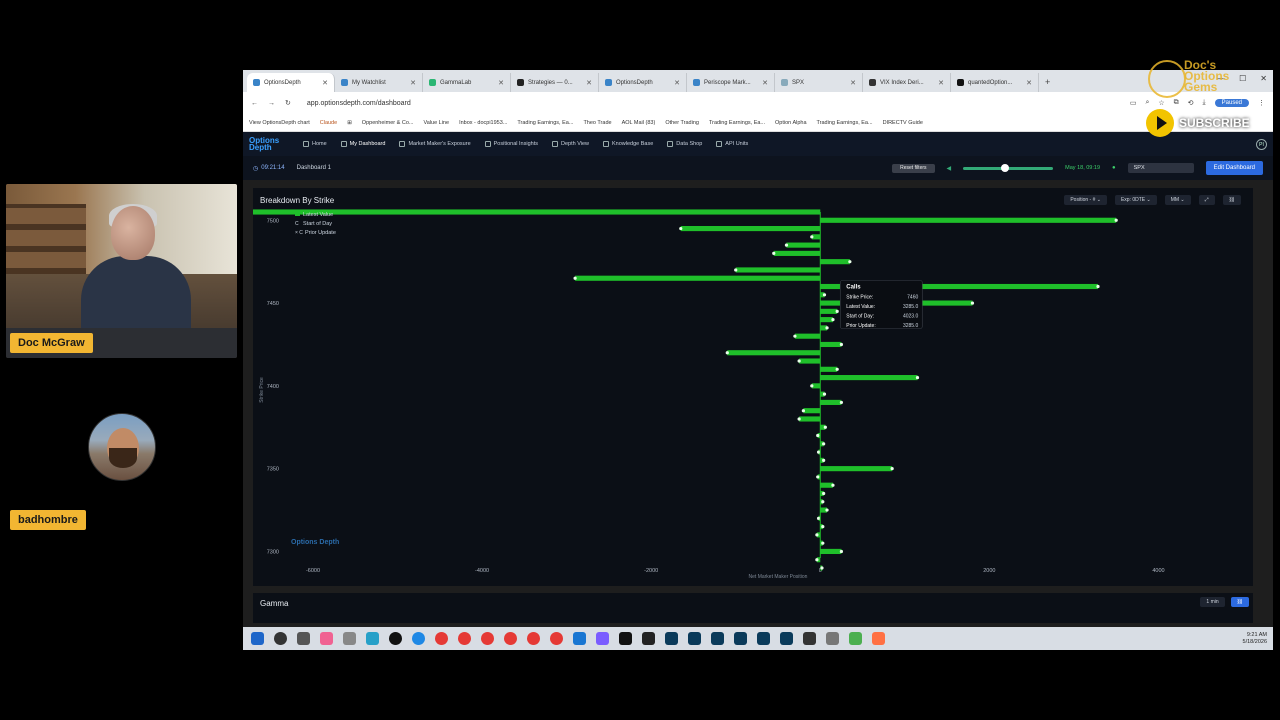  I want to click on search-icon, so click(280, 638).